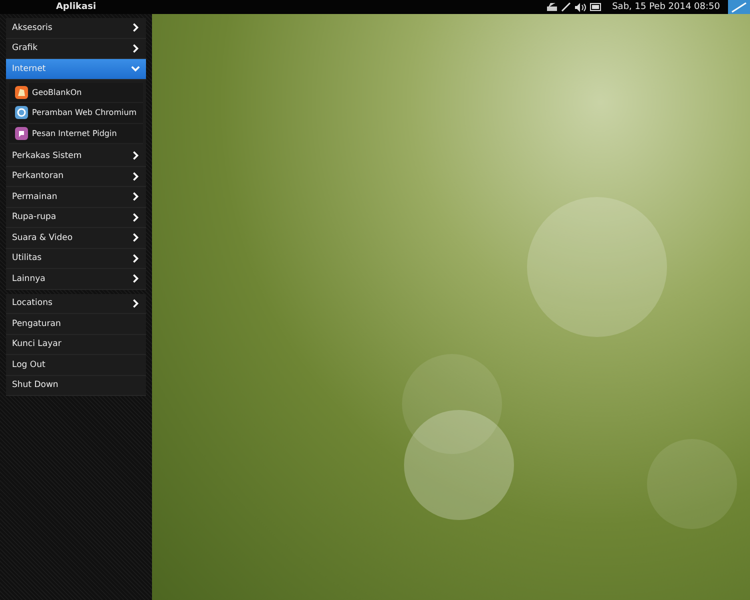 The width and height of the screenshot is (750, 600). I want to click on chevron-down-icon, so click(135, 69).